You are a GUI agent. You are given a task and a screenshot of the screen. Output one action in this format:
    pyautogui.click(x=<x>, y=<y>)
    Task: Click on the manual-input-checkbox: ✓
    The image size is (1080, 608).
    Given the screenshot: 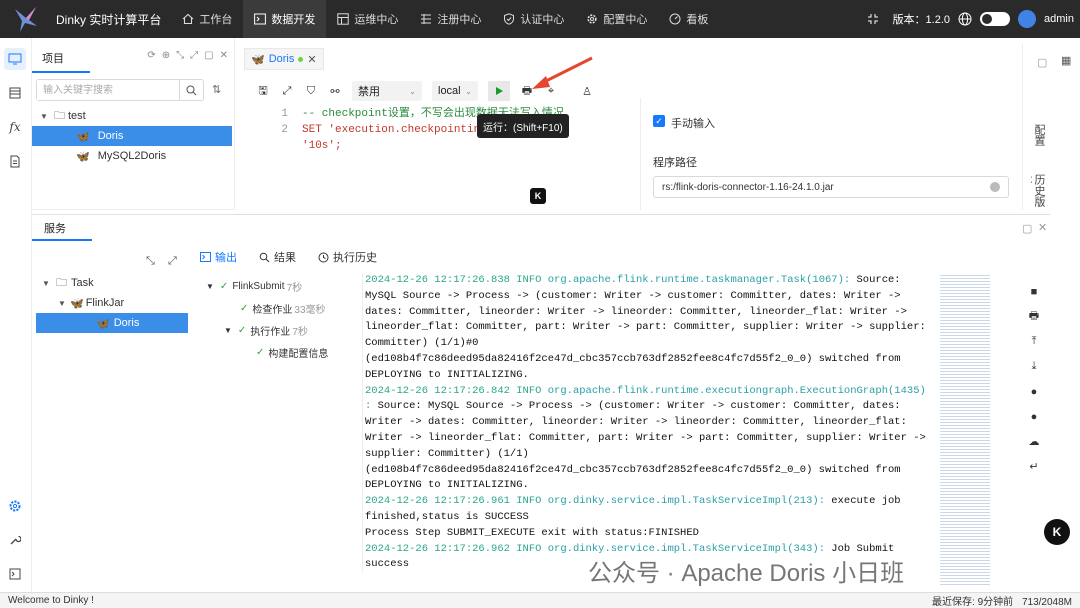 What is the action you would take?
    pyautogui.click(x=659, y=121)
    